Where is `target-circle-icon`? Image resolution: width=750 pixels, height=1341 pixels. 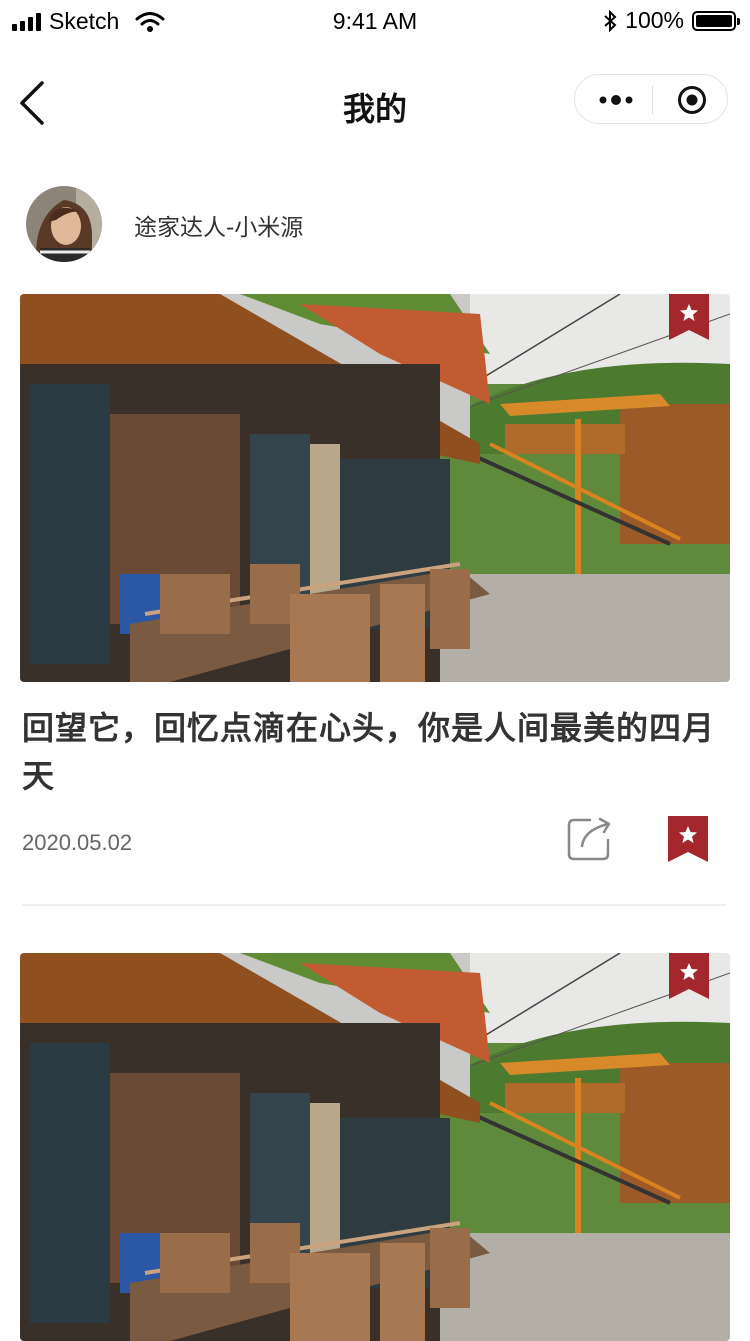 target-circle-icon is located at coordinates (692, 100).